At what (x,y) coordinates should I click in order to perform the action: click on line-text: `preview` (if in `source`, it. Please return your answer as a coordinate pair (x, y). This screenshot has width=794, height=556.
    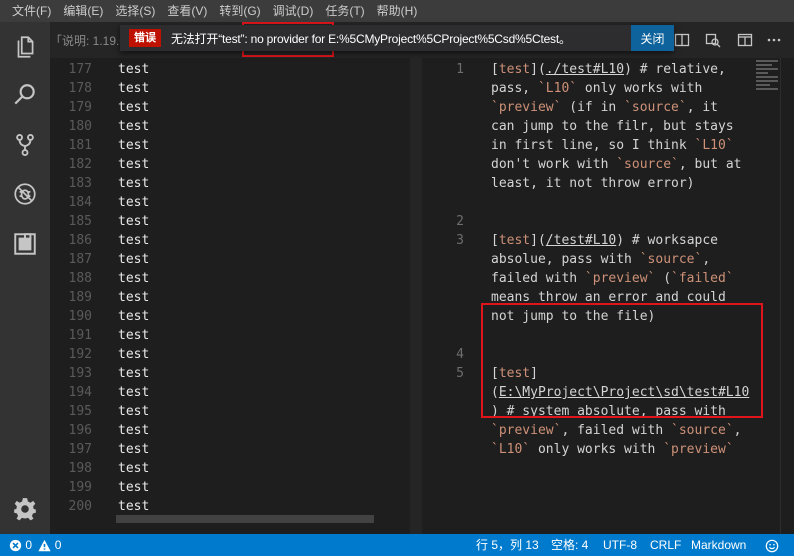
    Looking at the image, I should click on (604, 107).